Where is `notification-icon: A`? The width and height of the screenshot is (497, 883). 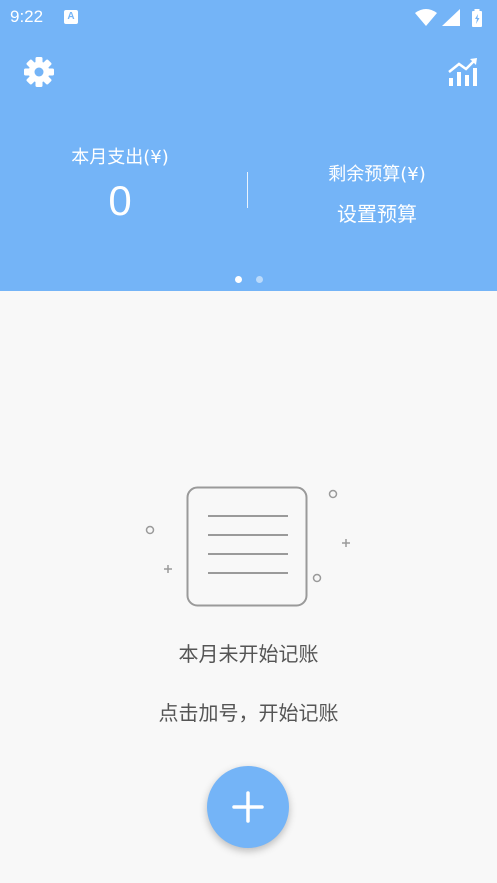
notification-icon: A is located at coordinates (71, 17).